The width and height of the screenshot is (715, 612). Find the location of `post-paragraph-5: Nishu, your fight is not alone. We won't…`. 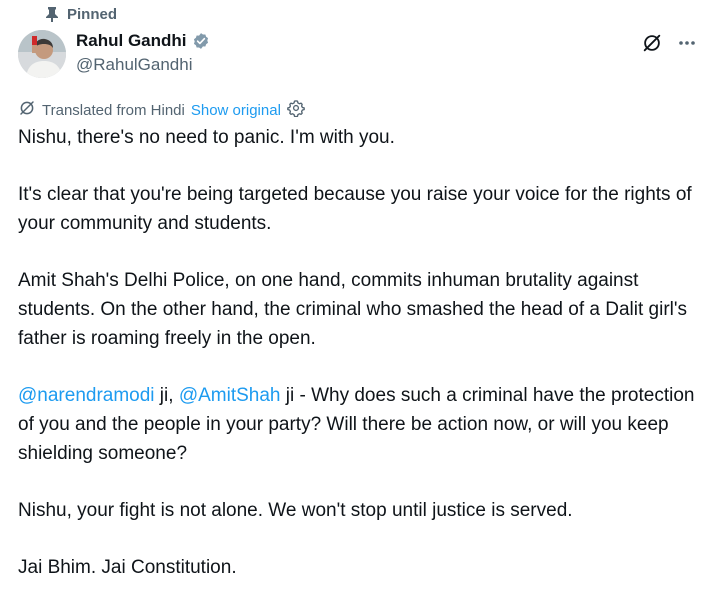

post-paragraph-5: Nishu, your fight is not alone. We won't… is located at coordinates (295, 511).